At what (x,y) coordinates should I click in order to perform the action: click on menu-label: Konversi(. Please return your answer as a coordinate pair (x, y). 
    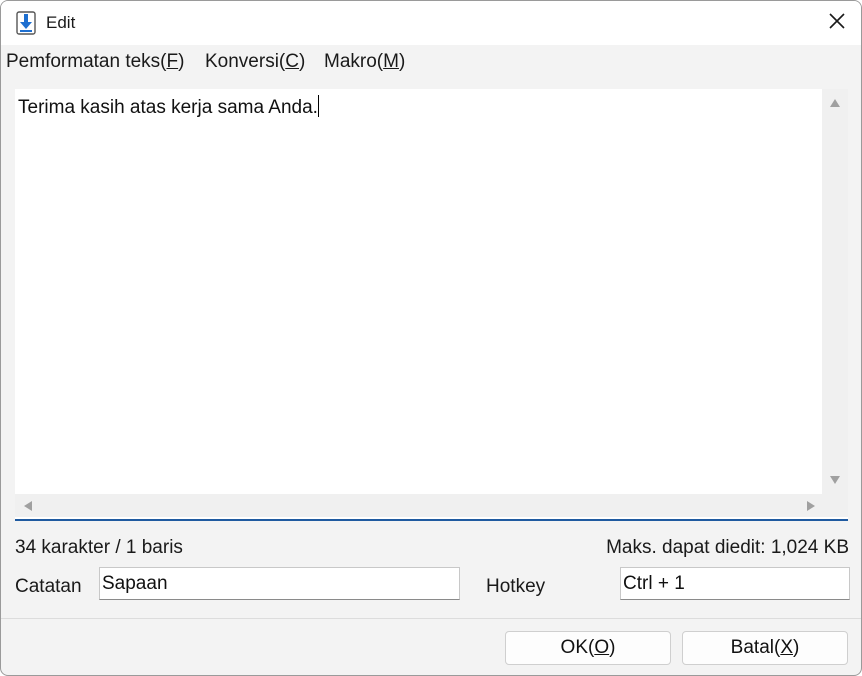
    Looking at the image, I should click on (245, 61).